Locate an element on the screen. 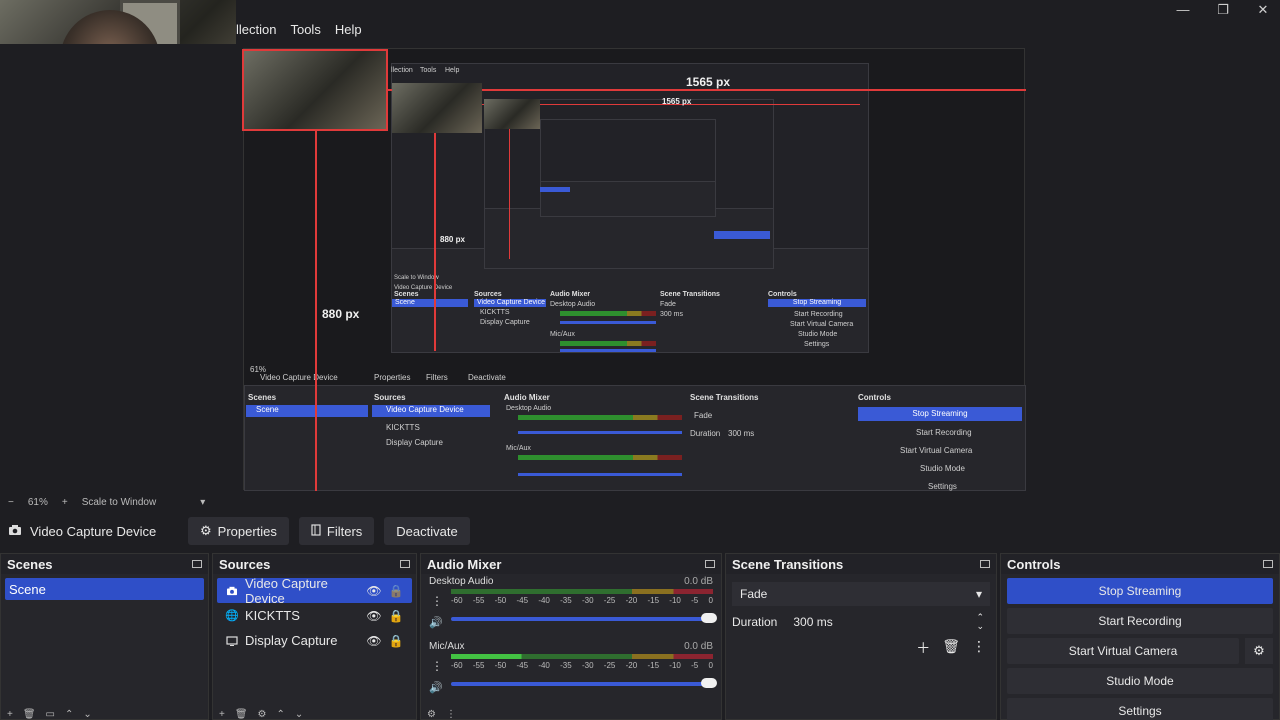  transition-select: Fade ▾ is located at coordinates (861, 594).